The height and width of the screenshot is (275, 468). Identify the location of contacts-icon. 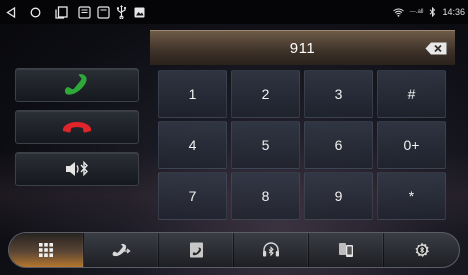
(196, 250).